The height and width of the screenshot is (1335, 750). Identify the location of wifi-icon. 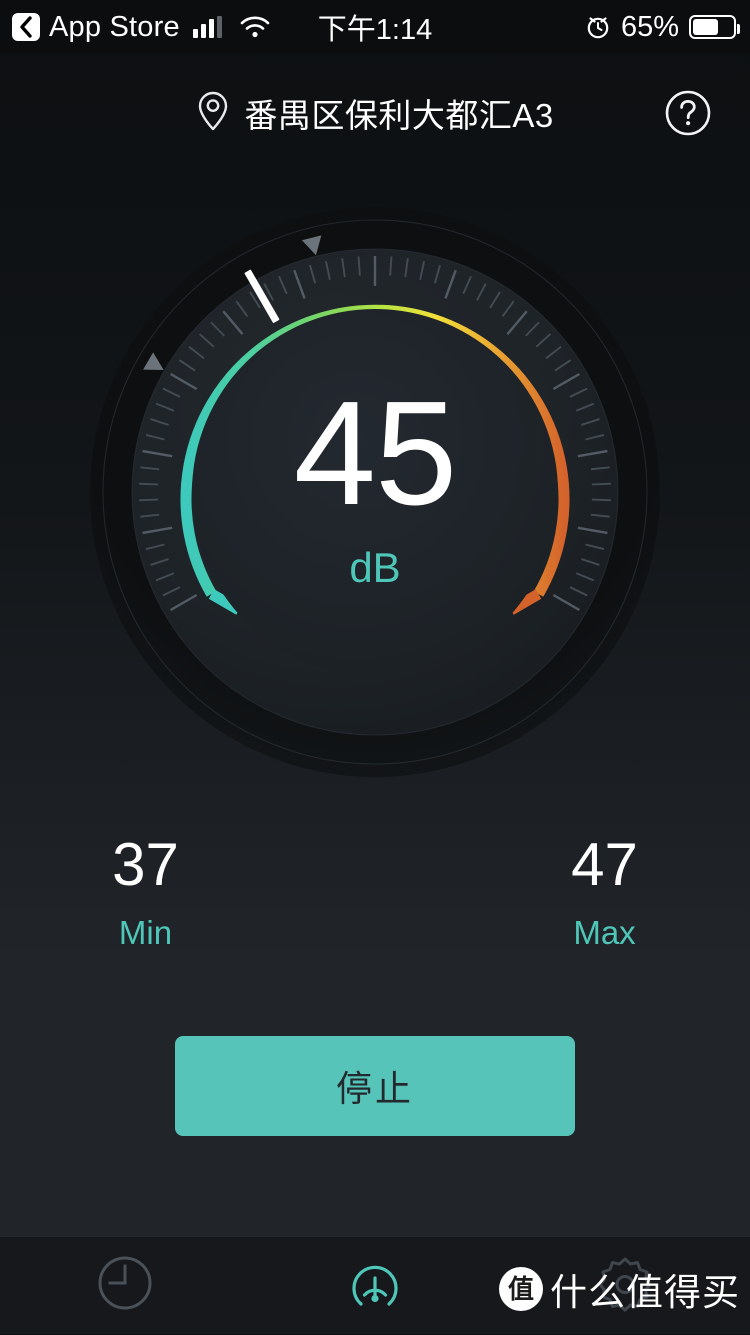
(255, 27).